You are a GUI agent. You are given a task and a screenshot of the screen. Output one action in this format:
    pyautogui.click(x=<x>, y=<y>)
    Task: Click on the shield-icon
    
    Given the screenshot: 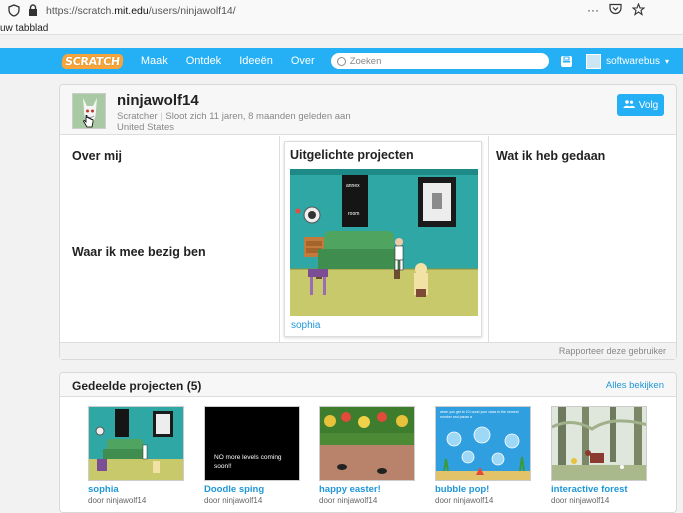 What is the action you would take?
    pyautogui.click(x=15, y=11)
    